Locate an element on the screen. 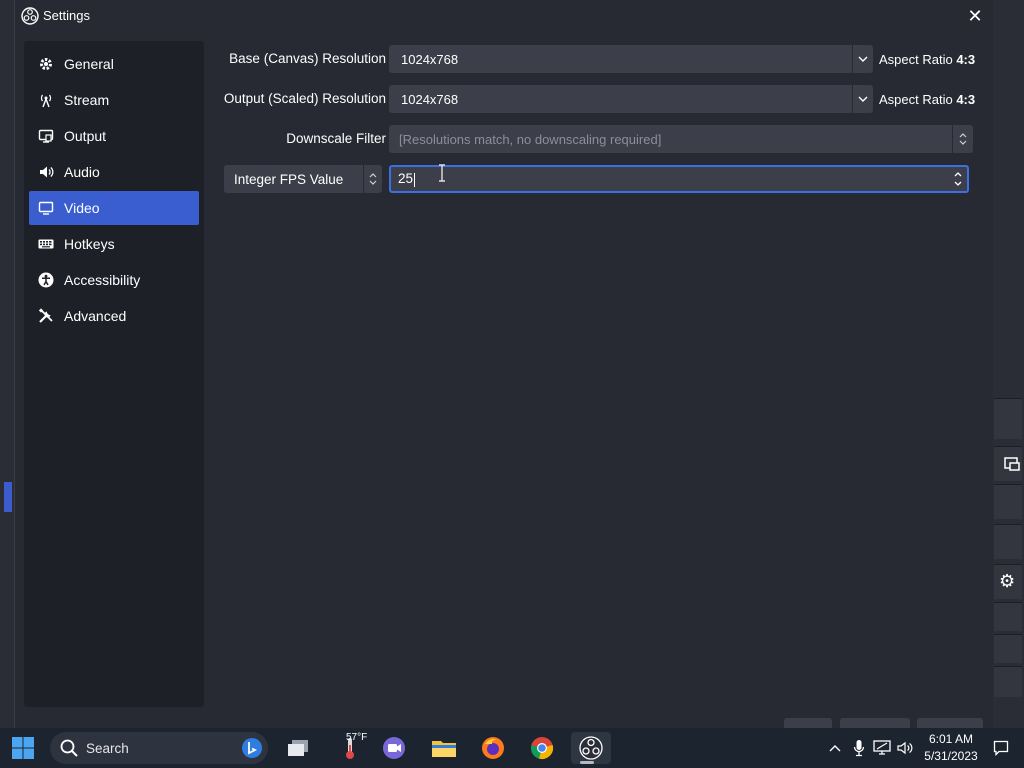  volume-tray is located at coordinates (905, 748).